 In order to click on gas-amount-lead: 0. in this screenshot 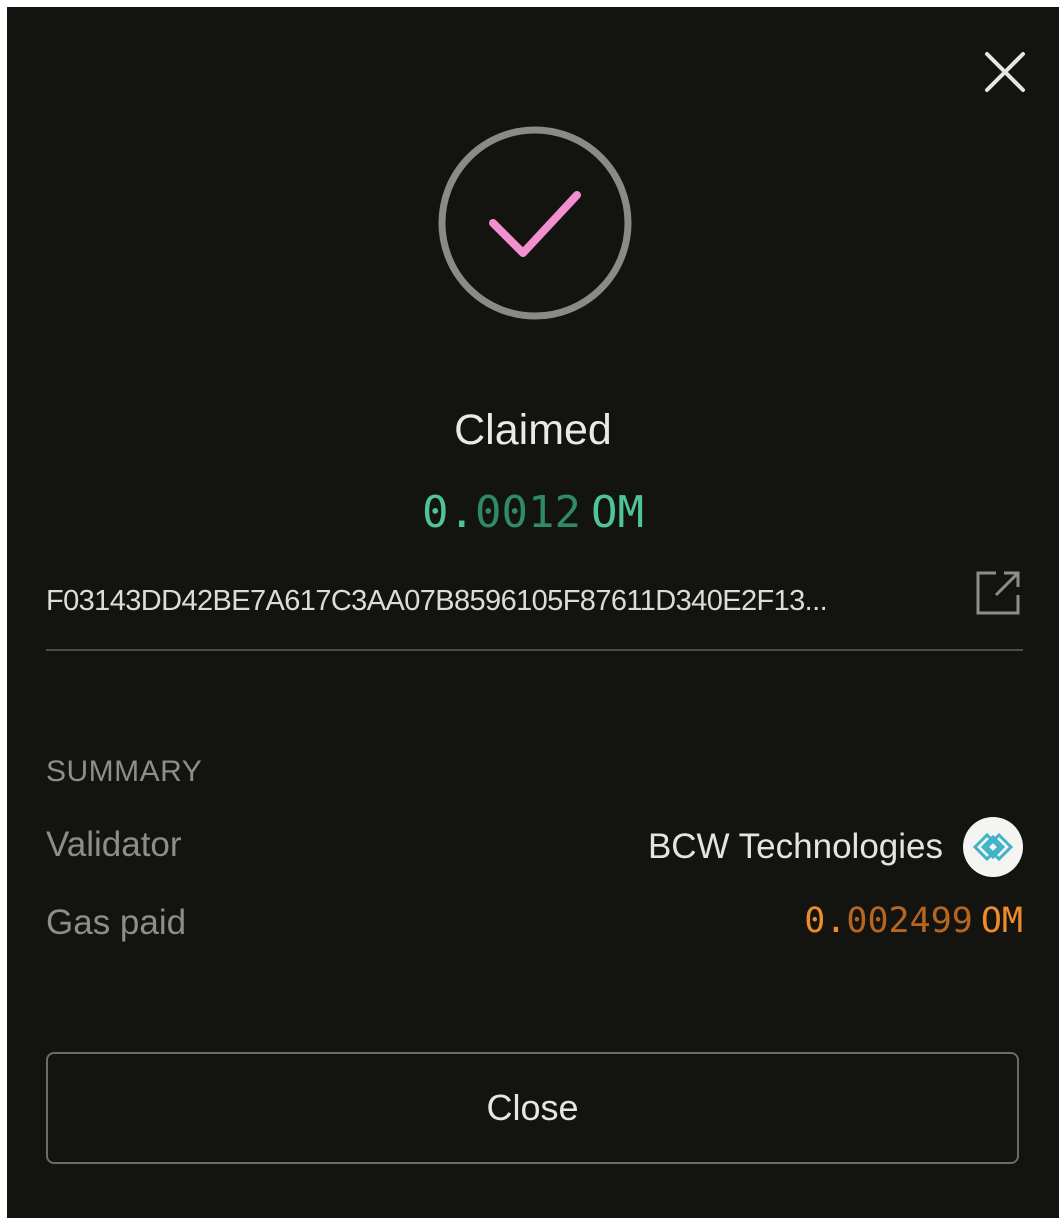, I will do `click(825, 921)`.